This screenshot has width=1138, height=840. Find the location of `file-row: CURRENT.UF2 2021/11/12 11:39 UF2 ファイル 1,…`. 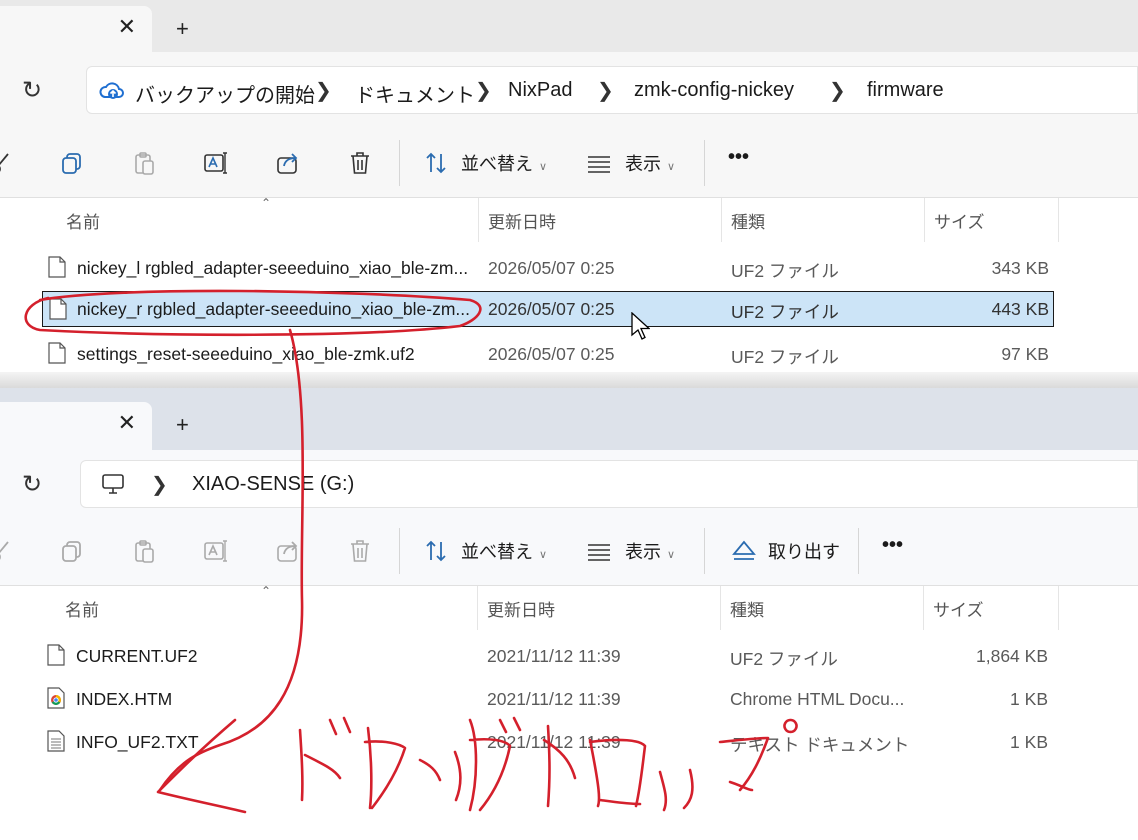

file-row: CURRENT.UF2 2021/11/12 11:39 UF2 ファイル 1,… is located at coordinates (529, 656).